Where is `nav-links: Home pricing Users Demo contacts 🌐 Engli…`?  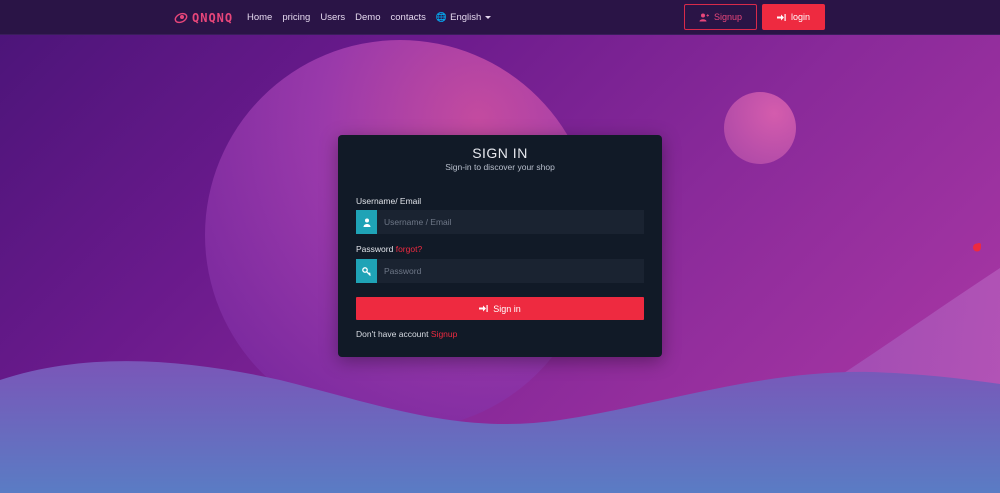
nav-links: Home pricing Users Demo contacts 🌐 Engli… is located at coordinates (369, 17).